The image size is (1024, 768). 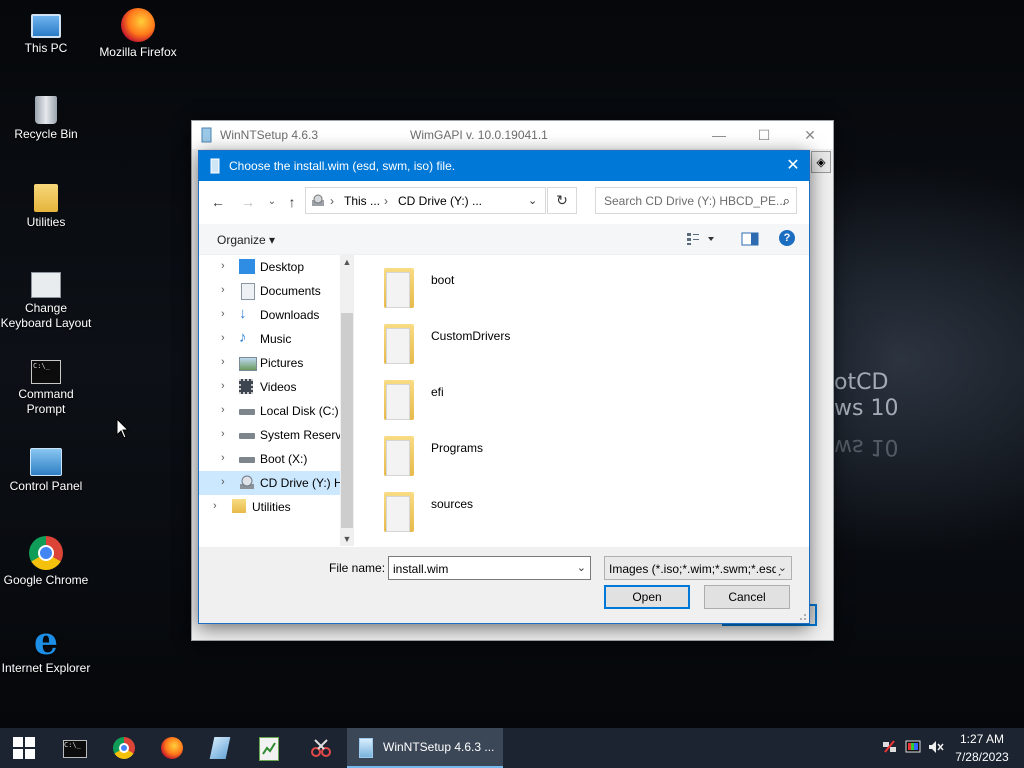 What do you see at coordinates (246, 240) in the screenshot?
I see `organize-menu: Organize ▾` at bounding box center [246, 240].